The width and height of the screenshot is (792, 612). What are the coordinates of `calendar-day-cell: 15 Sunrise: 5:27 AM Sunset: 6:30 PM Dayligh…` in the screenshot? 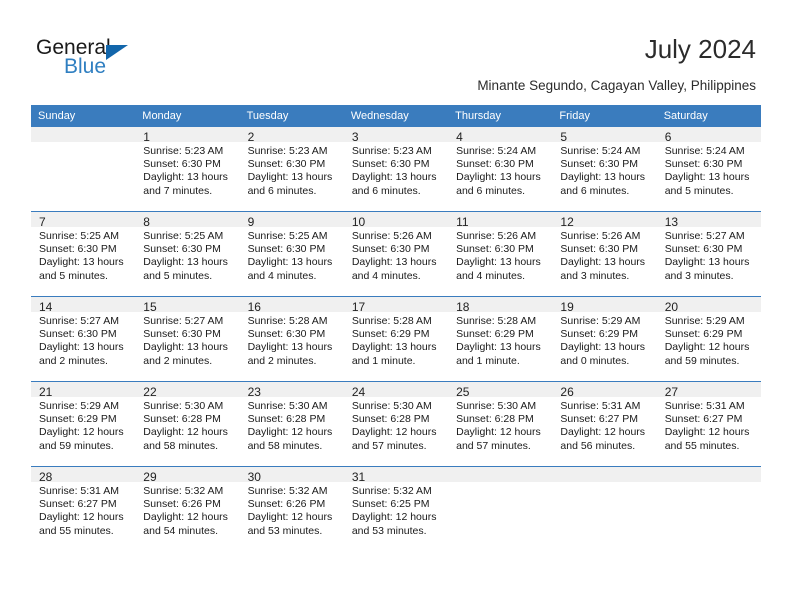 It's located at (187, 339).